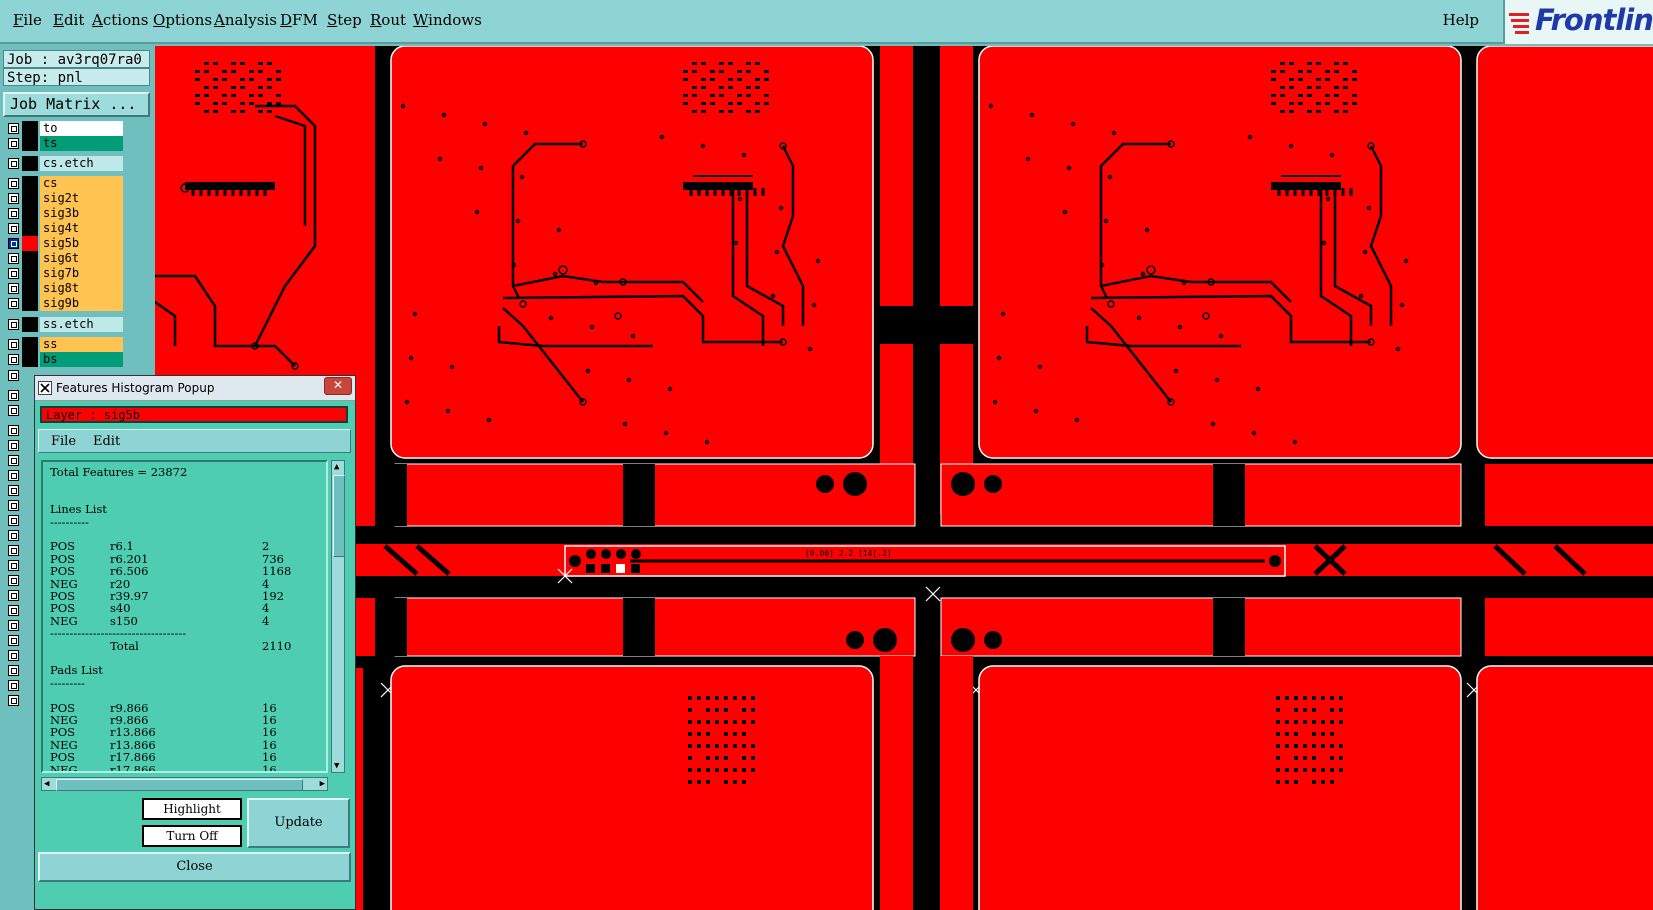  What do you see at coordinates (46, 784) in the screenshot?
I see `scroll-left-icon: ◀` at bounding box center [46, 784].